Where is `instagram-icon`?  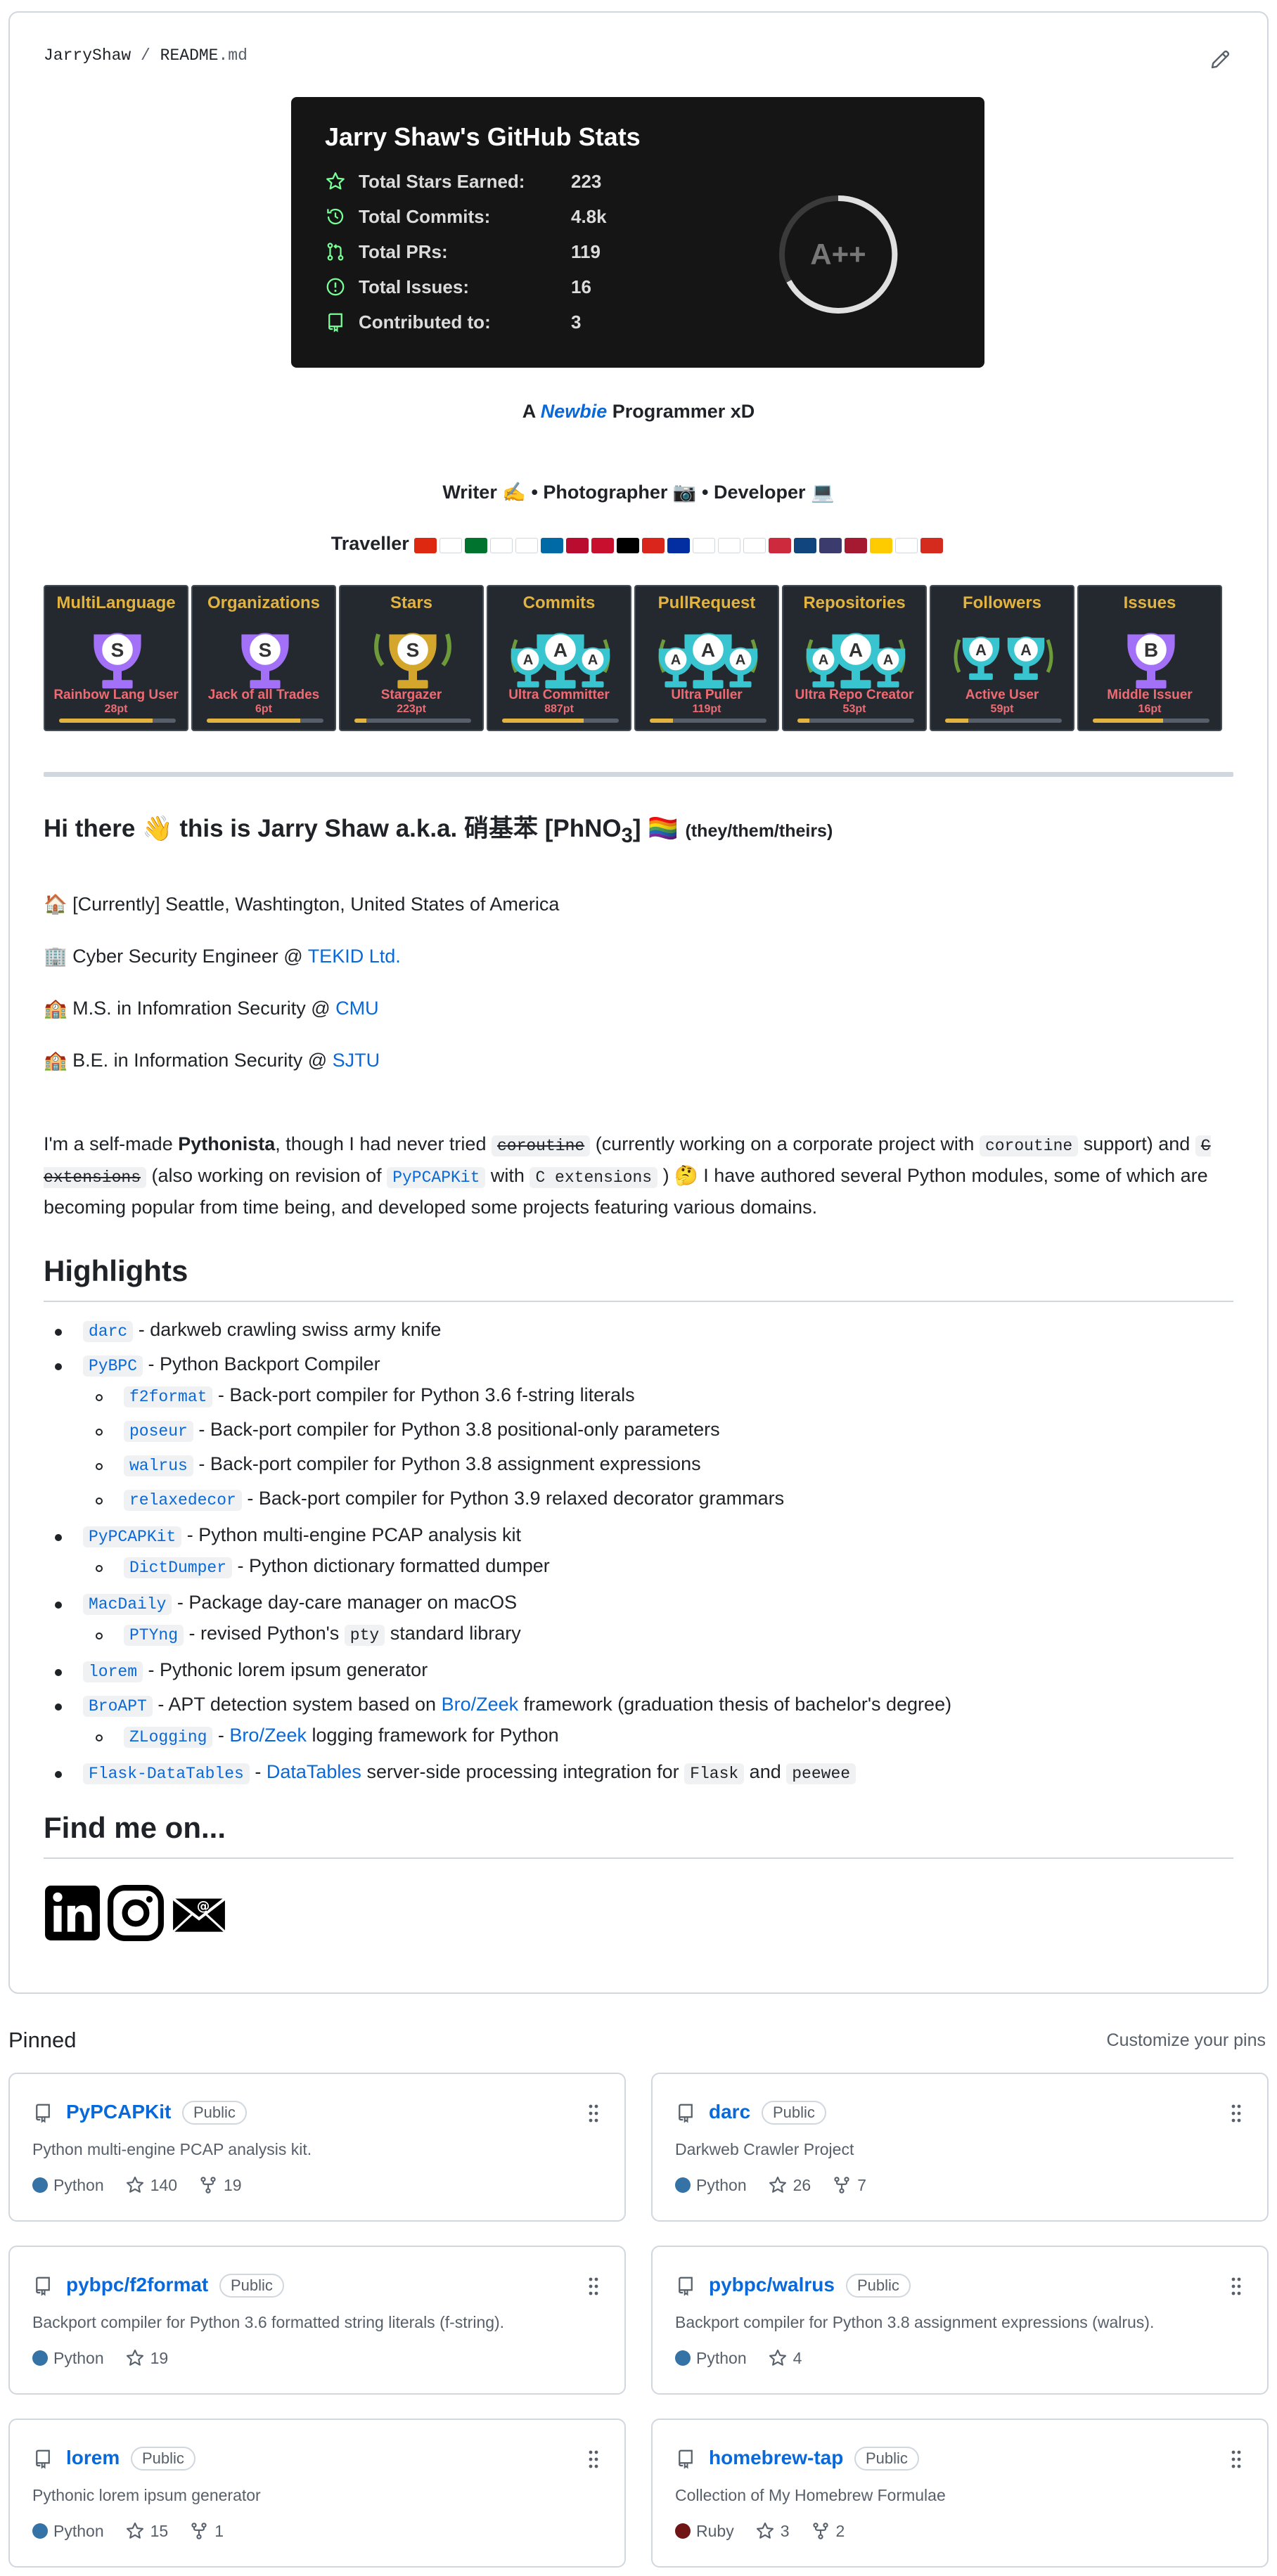
instagram-icon is located at coordinates (136, 1913).